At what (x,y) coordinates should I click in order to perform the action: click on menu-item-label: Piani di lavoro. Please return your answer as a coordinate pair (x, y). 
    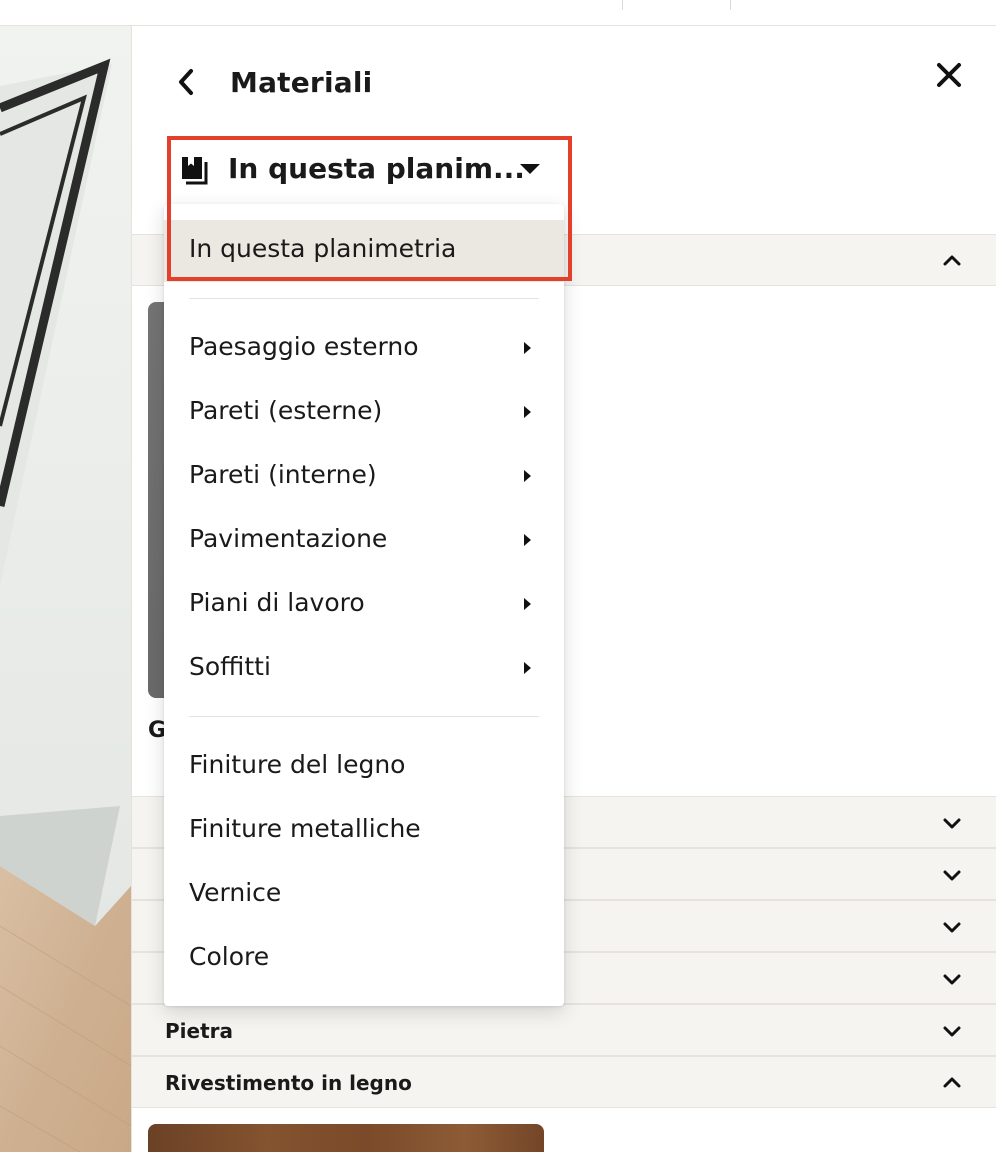
    Looking at the image, I should click on (277, 602).